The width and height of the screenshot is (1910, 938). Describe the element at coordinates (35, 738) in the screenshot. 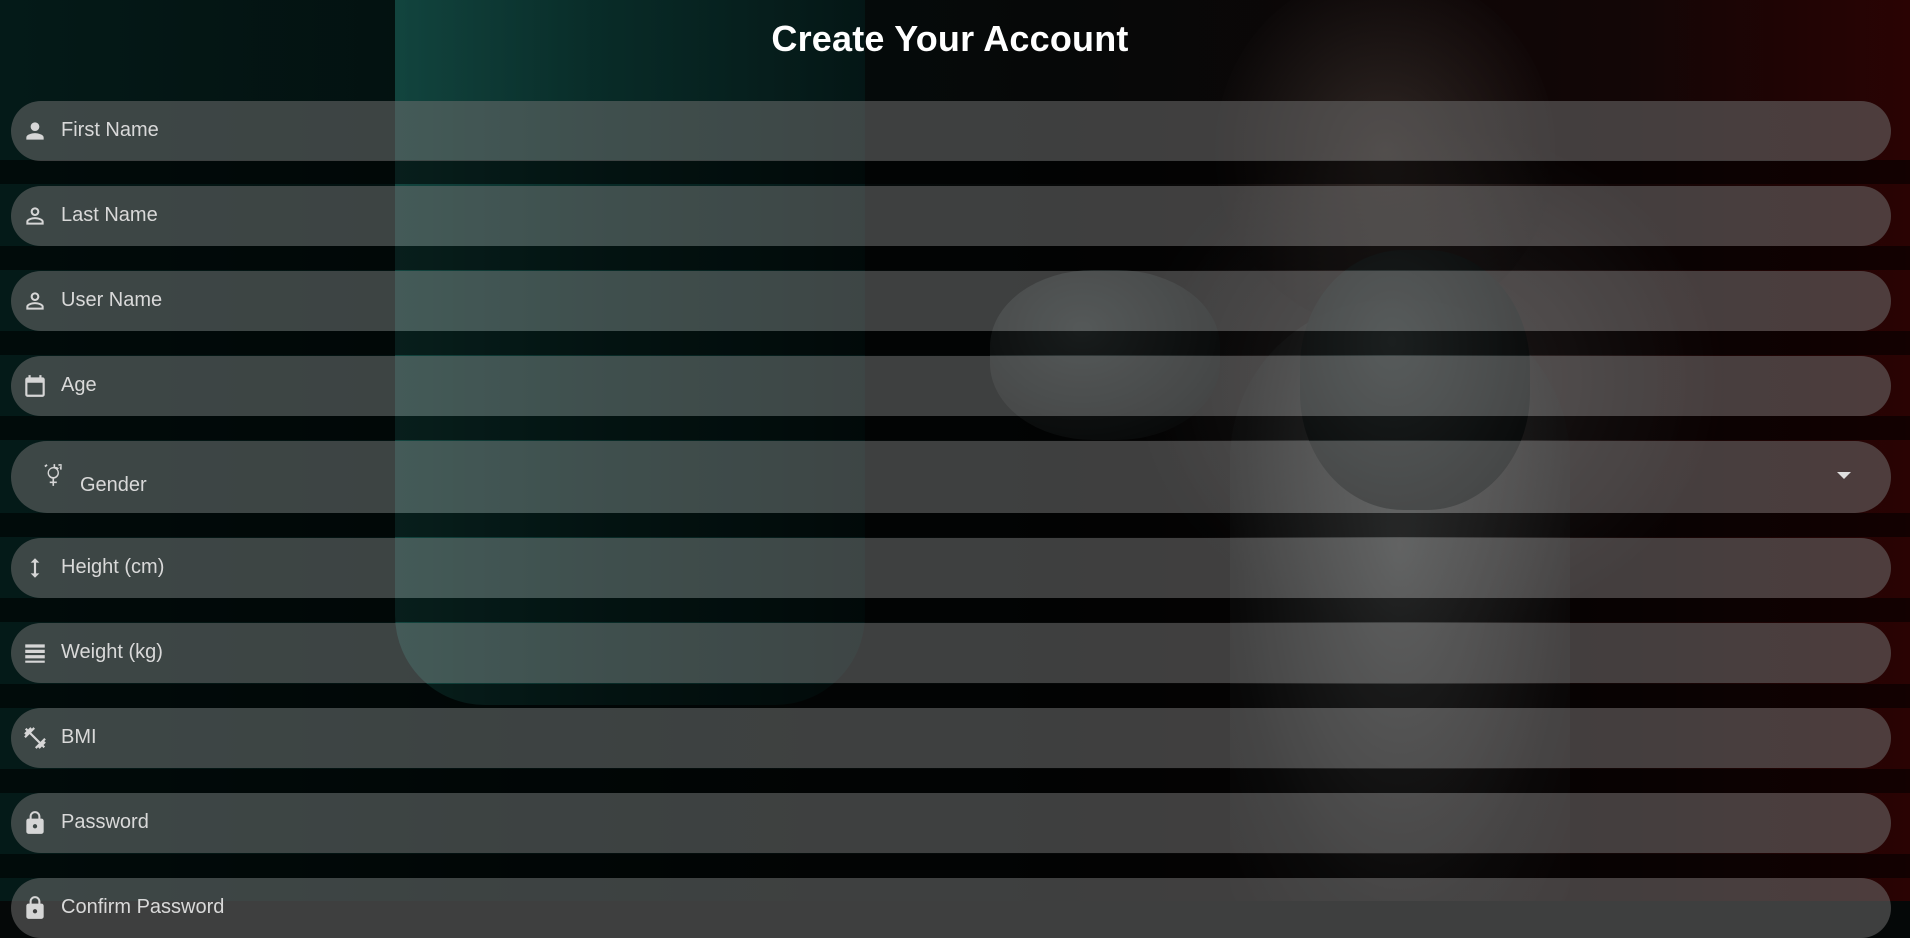

I see `fitness-icon` at that location.